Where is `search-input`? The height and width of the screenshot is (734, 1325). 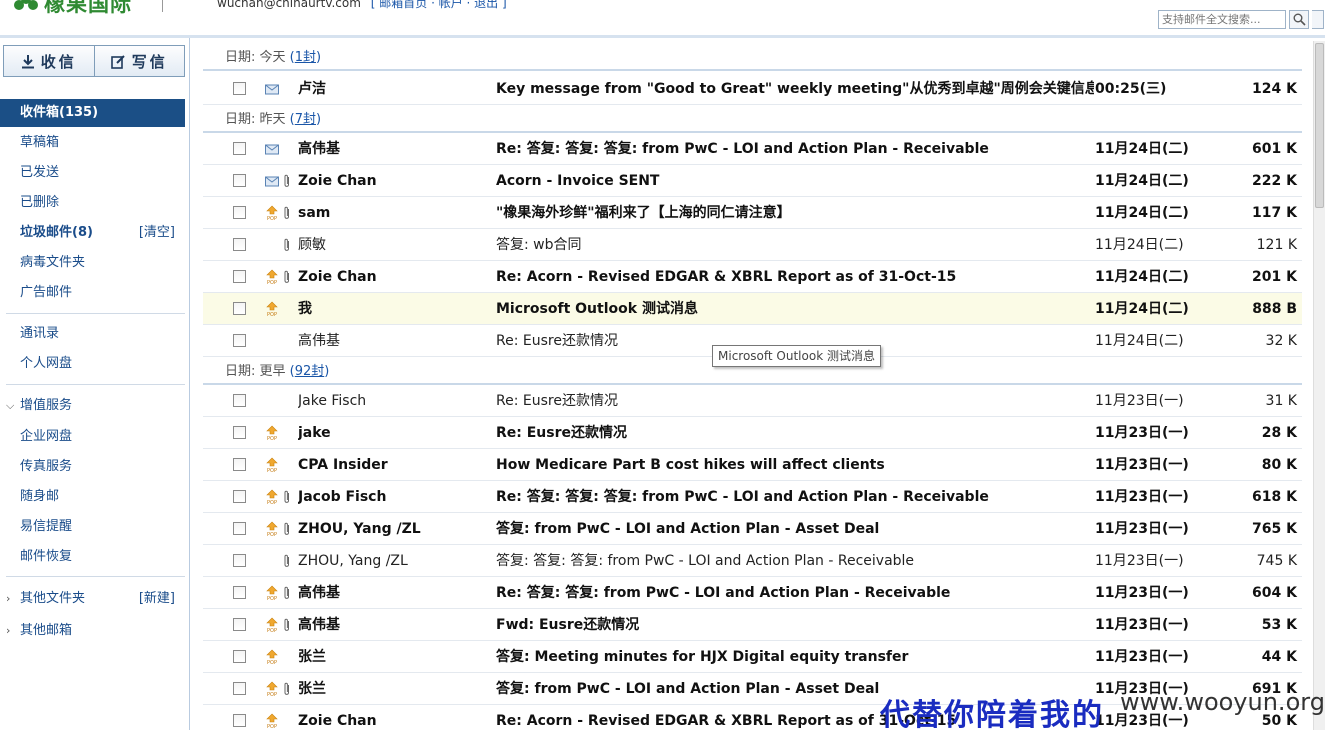 search-input is located at coordinates (1222, 19).